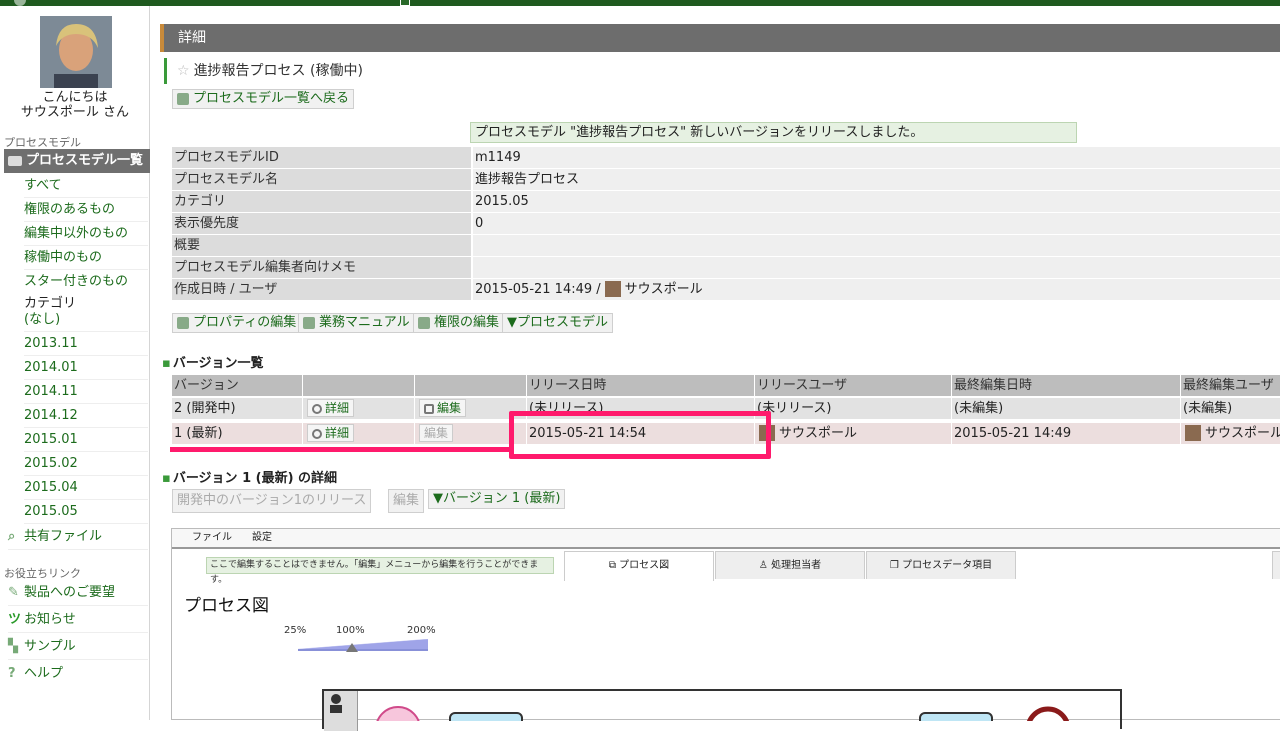 The image size is (1280, 735). What do you see at coordinates (380, 571) in the screenshot?
I see `edit-hint: ここで編集することはできません。「編集」メニューから編集を行うことができます。` at bounding box center [380, 571].